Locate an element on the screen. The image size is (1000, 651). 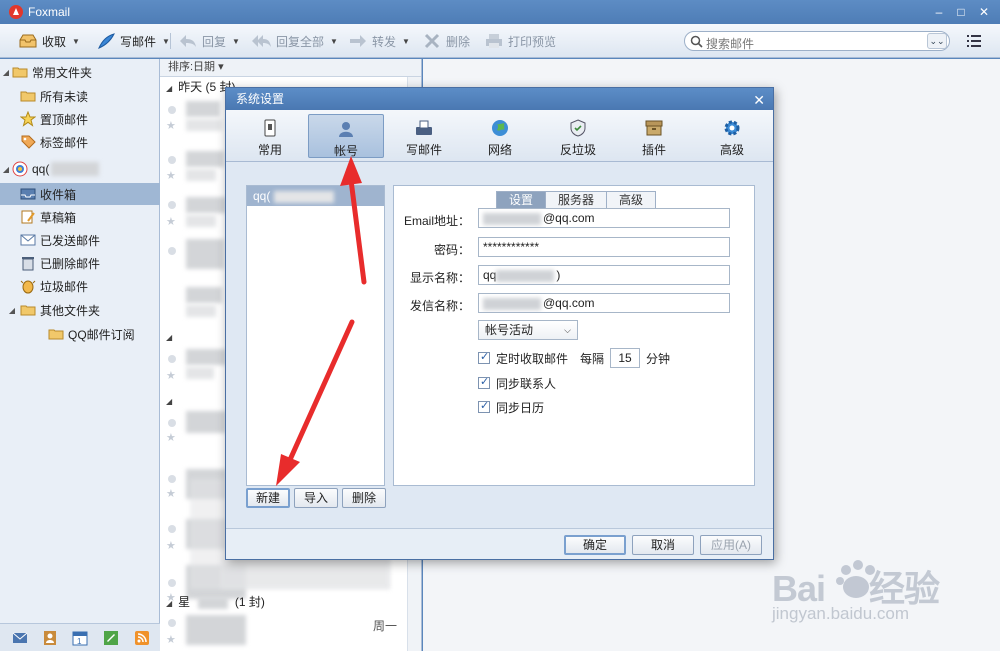
sidebar-item-tagged: 标签邮件 is located at coordinates (80, 142).